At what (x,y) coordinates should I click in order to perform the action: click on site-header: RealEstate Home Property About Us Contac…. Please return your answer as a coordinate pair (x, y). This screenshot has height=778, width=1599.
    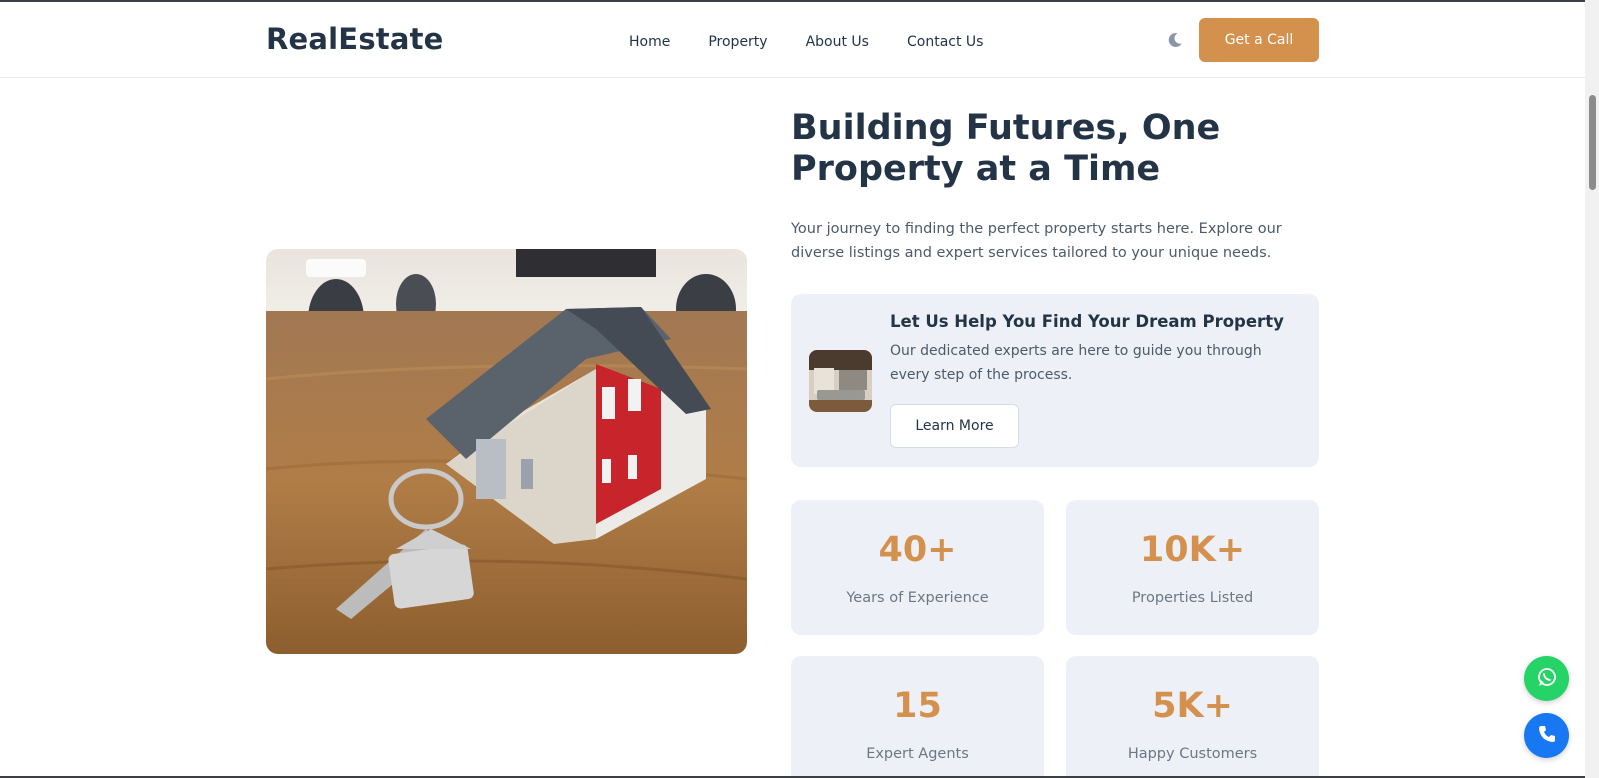
    Looking at the image, I should click on (792, 40).